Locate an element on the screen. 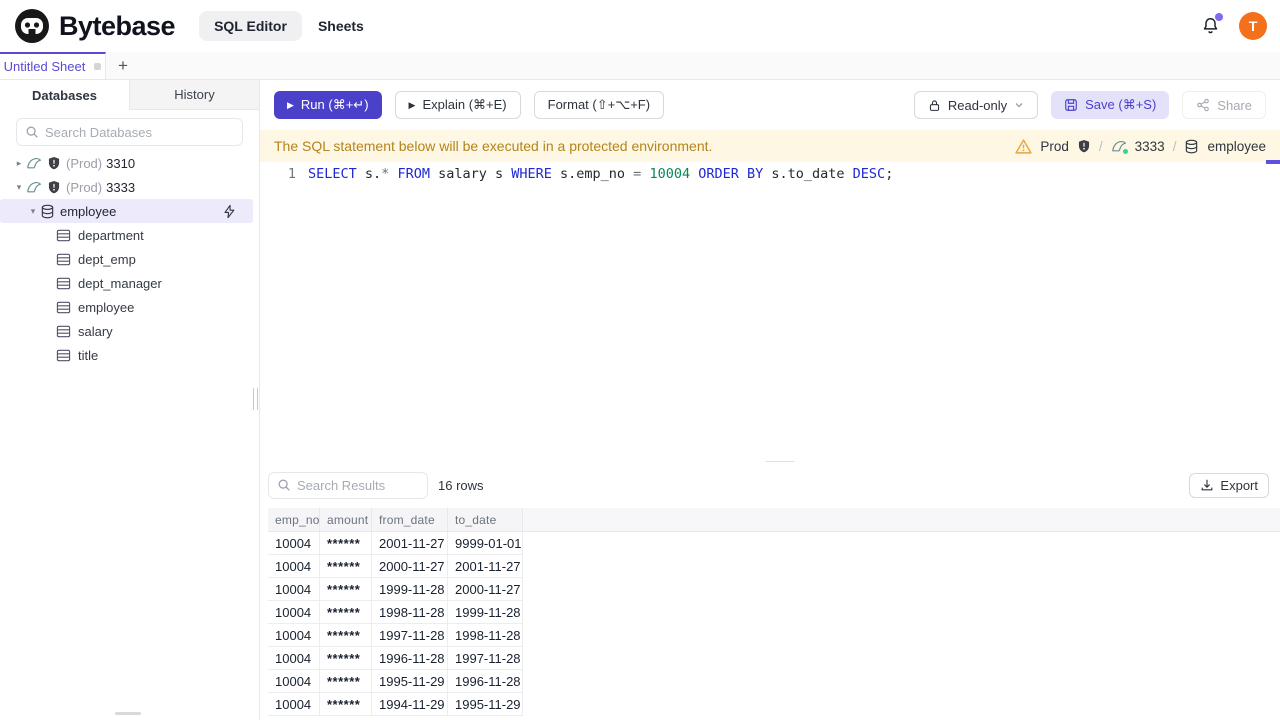  notification-bell-icon is located at coordinates (1211, 24).